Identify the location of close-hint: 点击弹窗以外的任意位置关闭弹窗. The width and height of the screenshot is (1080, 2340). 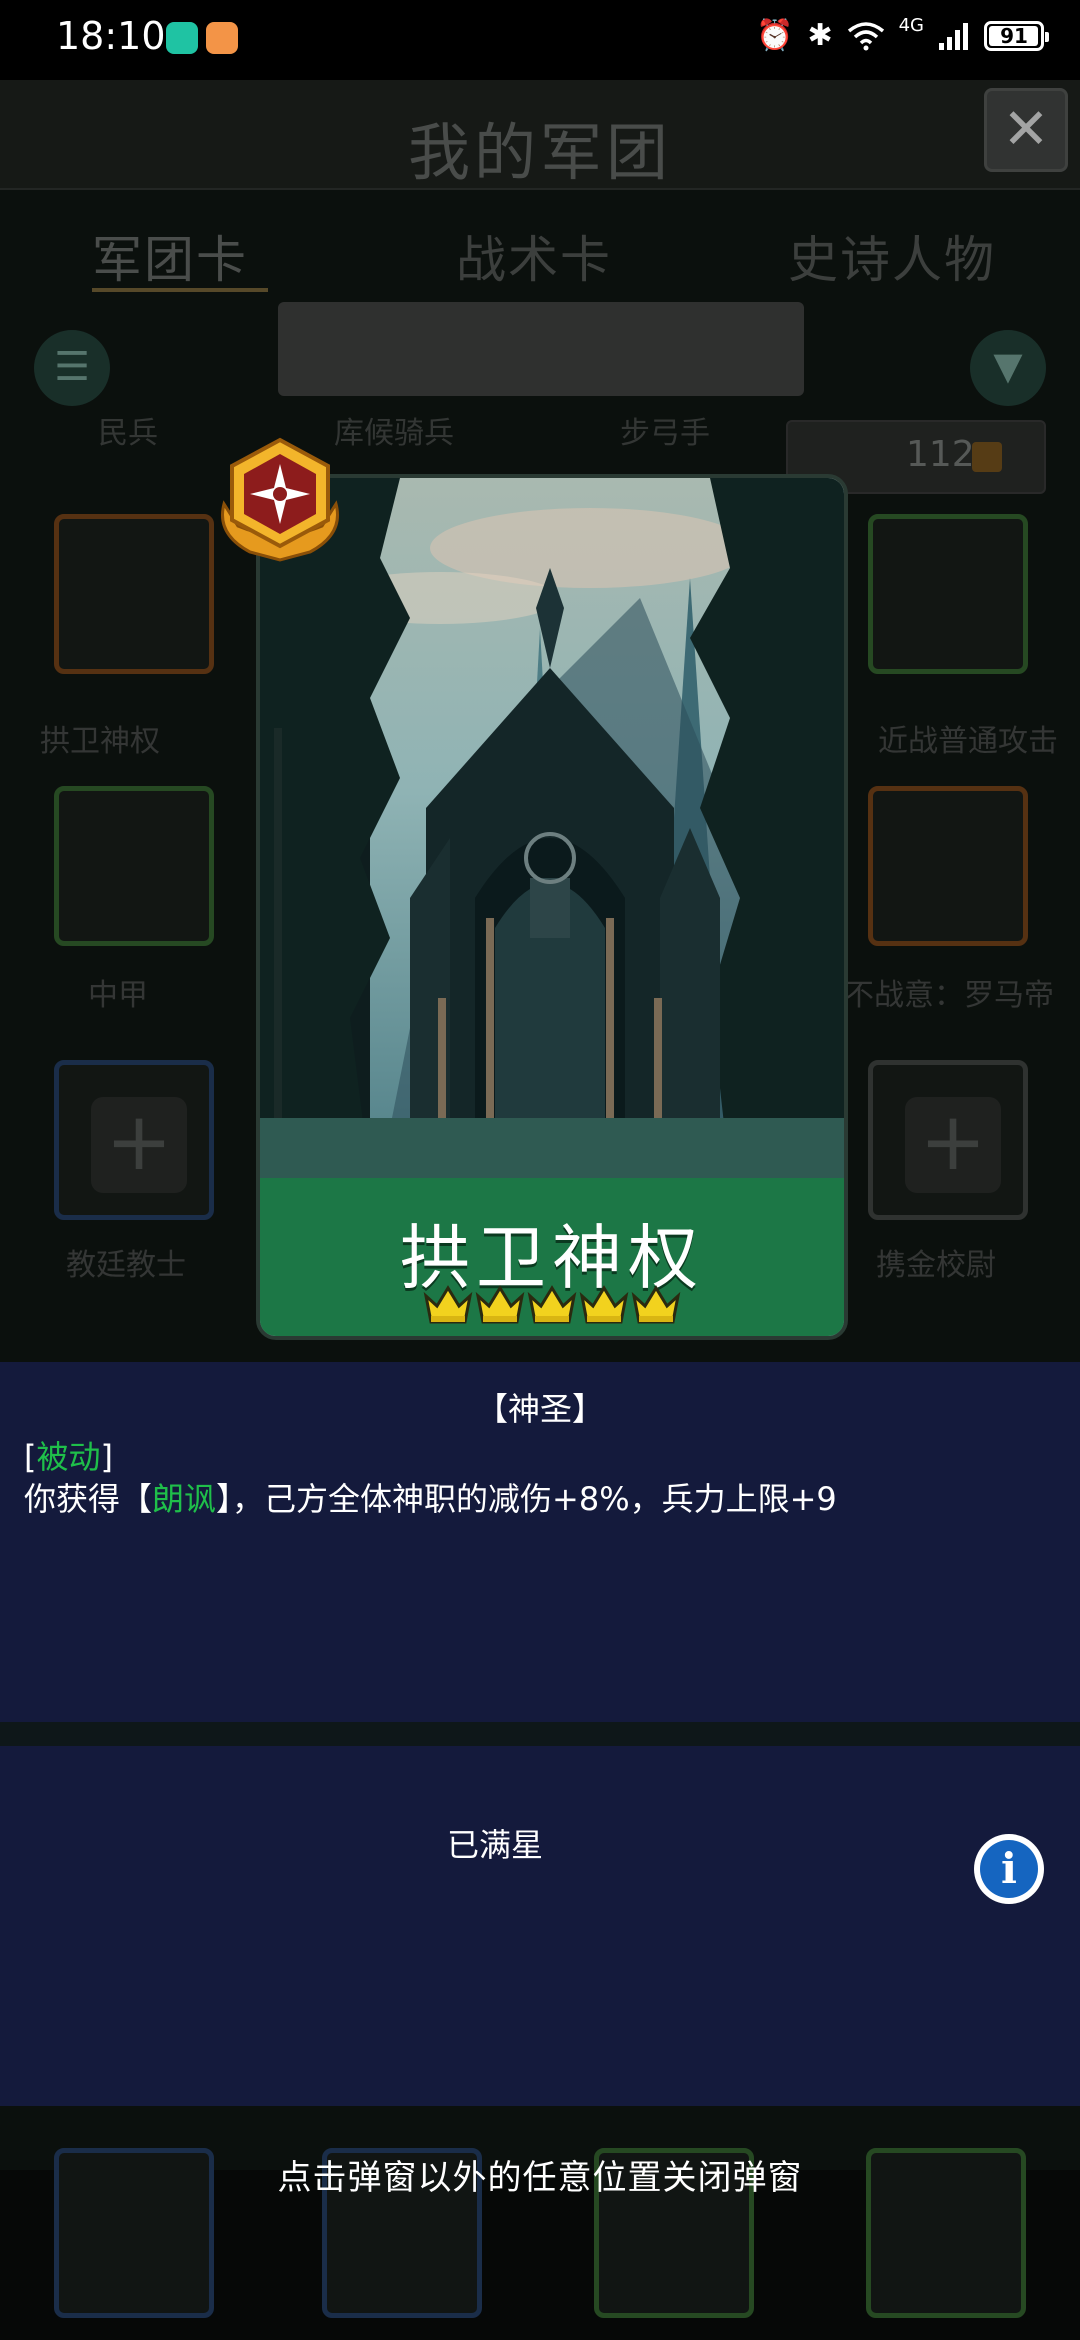
(540, 2178).